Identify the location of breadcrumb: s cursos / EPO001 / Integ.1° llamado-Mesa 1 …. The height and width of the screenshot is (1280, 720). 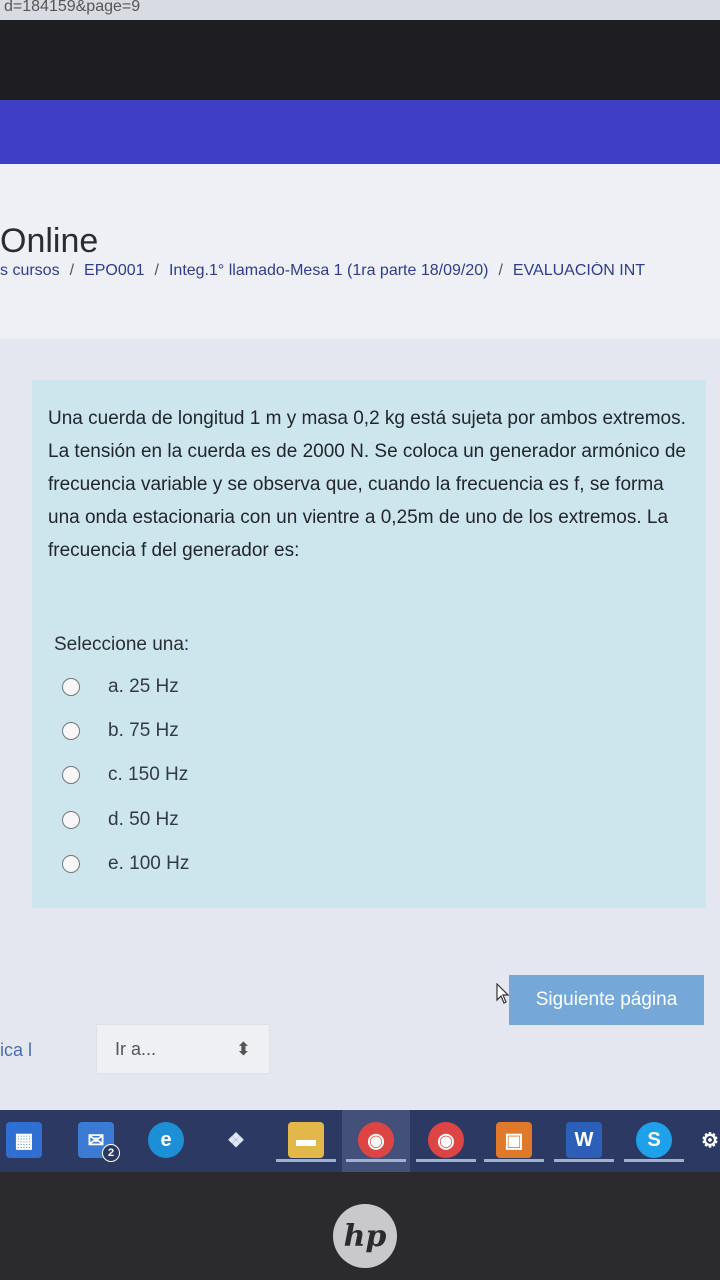
(360, 271).